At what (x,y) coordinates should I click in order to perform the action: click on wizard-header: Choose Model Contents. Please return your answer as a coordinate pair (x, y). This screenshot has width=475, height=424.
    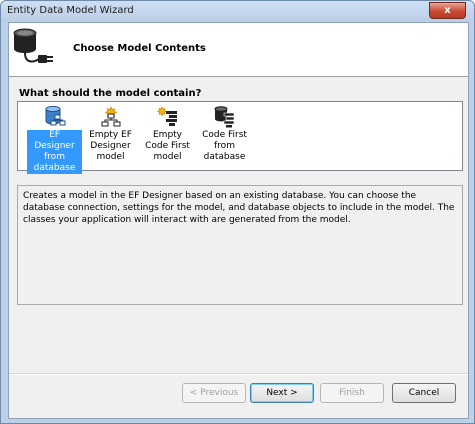
    Looking at the image, I should click on (238, 50).